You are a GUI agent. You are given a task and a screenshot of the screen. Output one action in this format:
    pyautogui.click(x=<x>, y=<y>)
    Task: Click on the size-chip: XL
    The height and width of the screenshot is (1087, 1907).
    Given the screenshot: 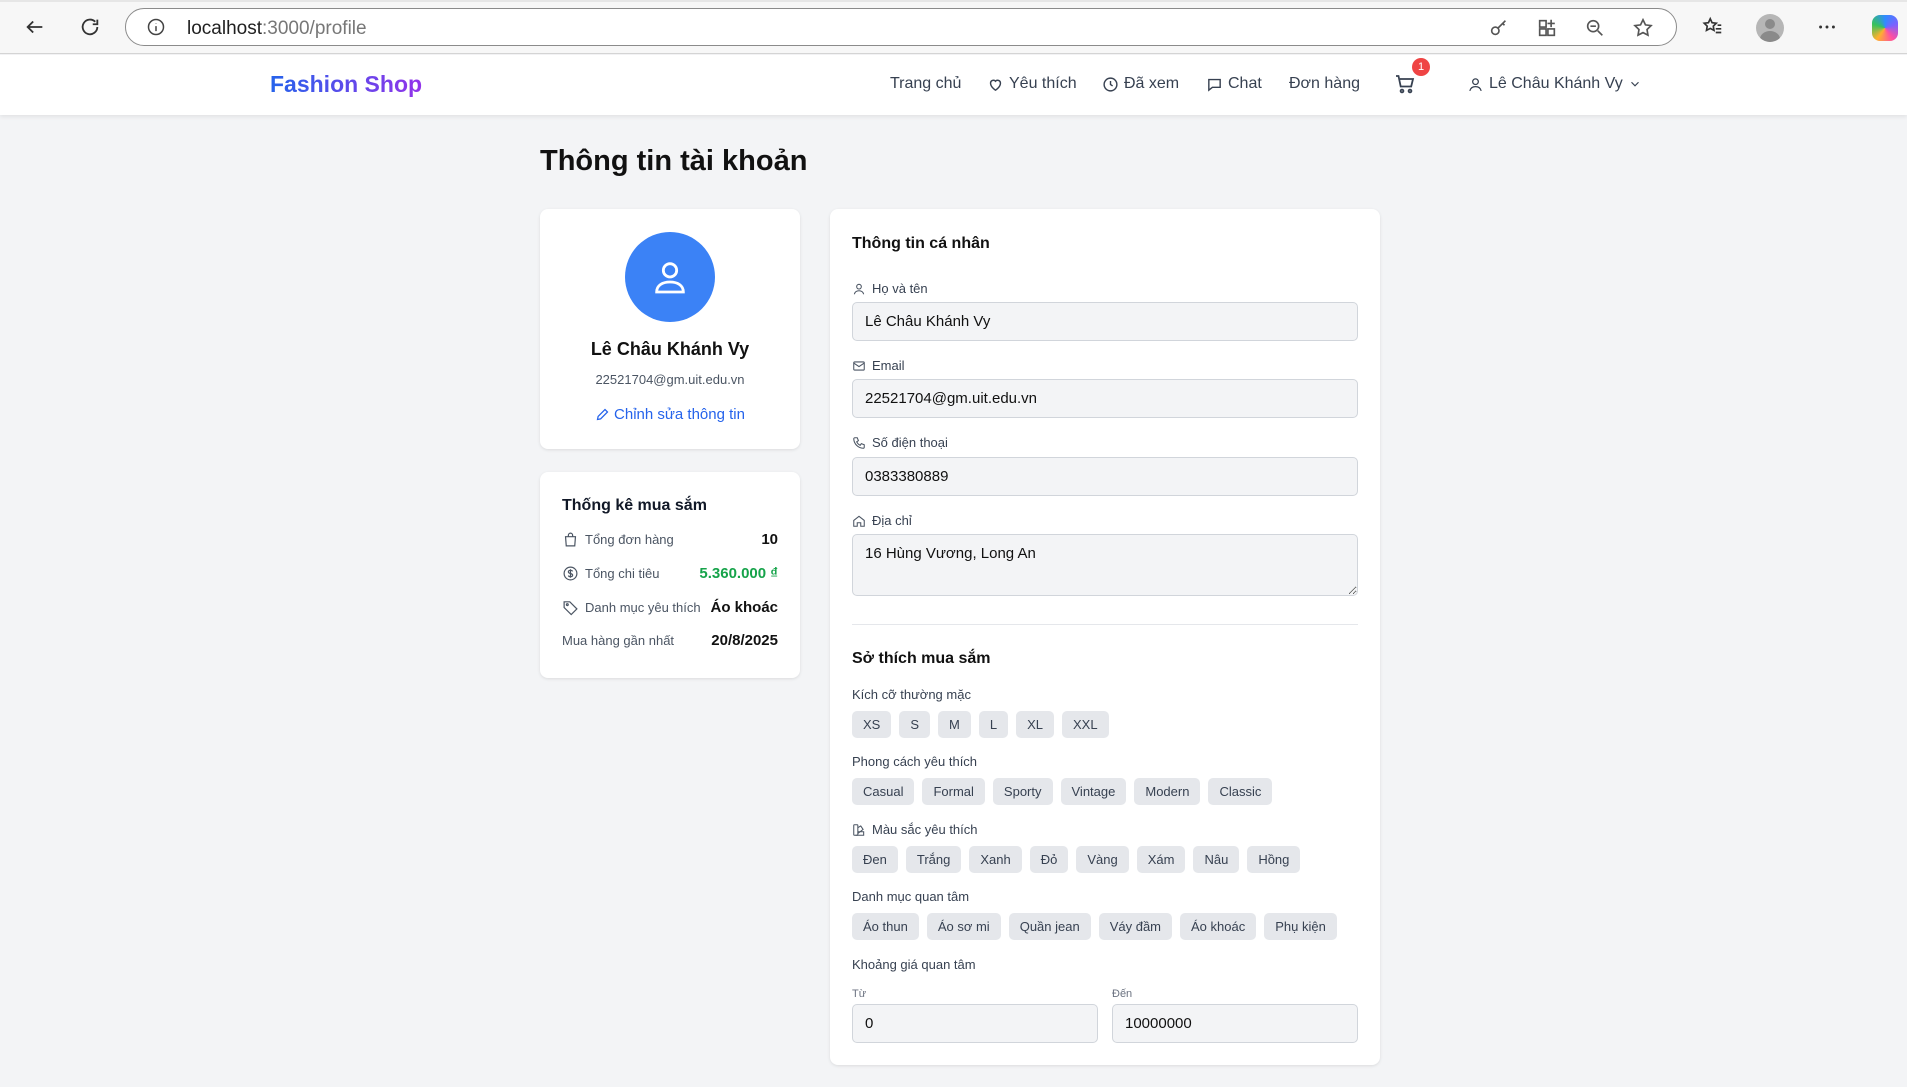 What is the action you would take?
    pyautogui.click(x=1035, y=724)
    